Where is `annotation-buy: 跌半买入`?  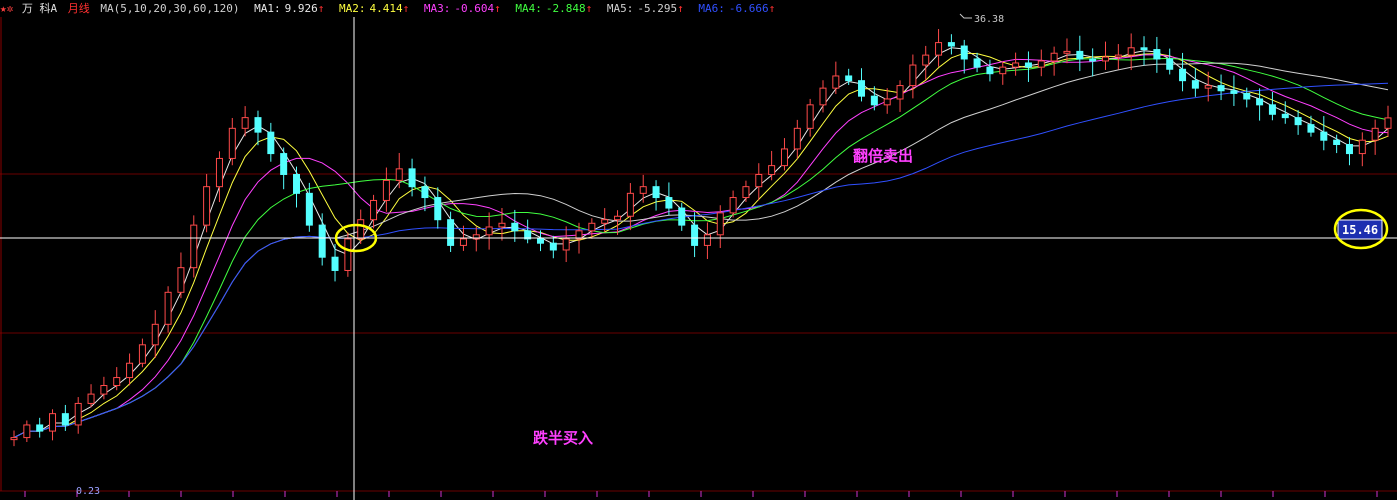
annotation-buy: 跌半买入 is located at coordinates (563, 438).